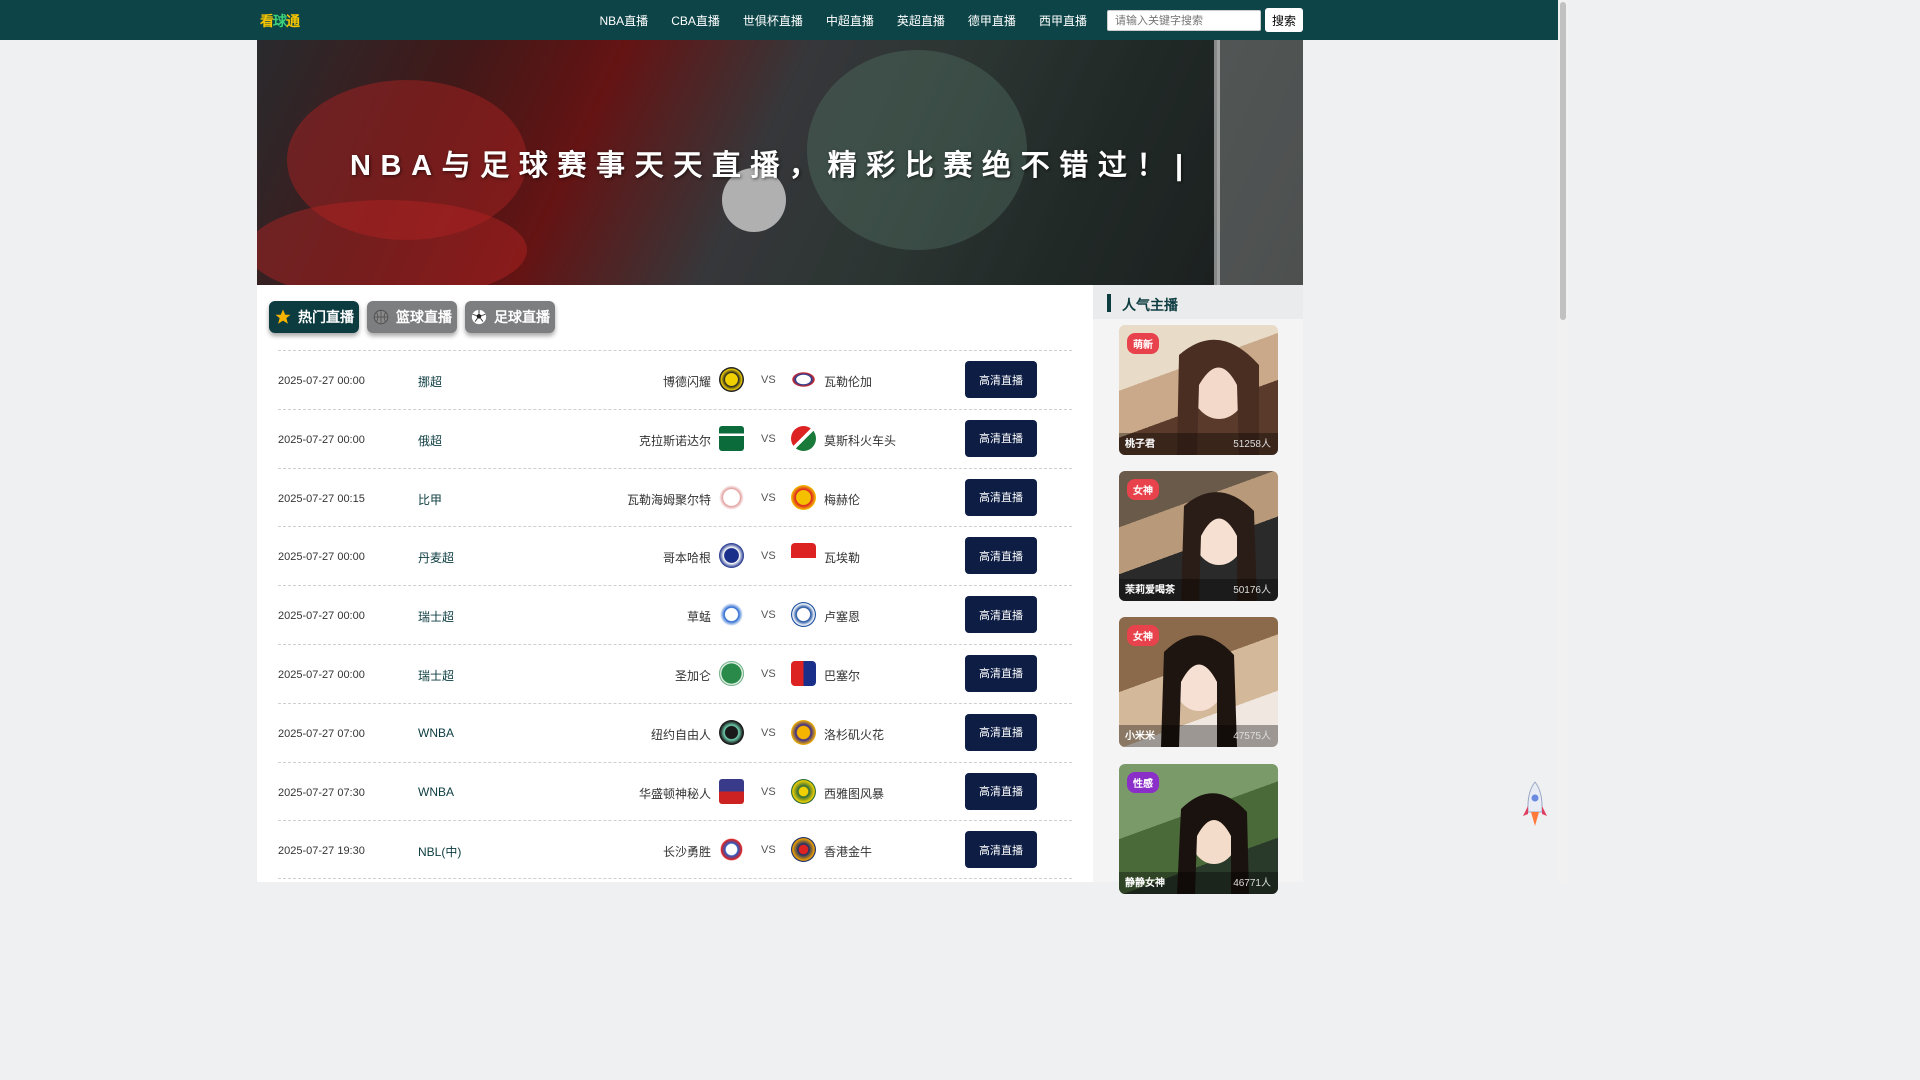 Image resolution: width=1920 pixels, height=1080 pixels. What do you see at coordinates (430, 440) in the screenshot?
I see `match-league: 俄超` at bounding box center [430, 440].